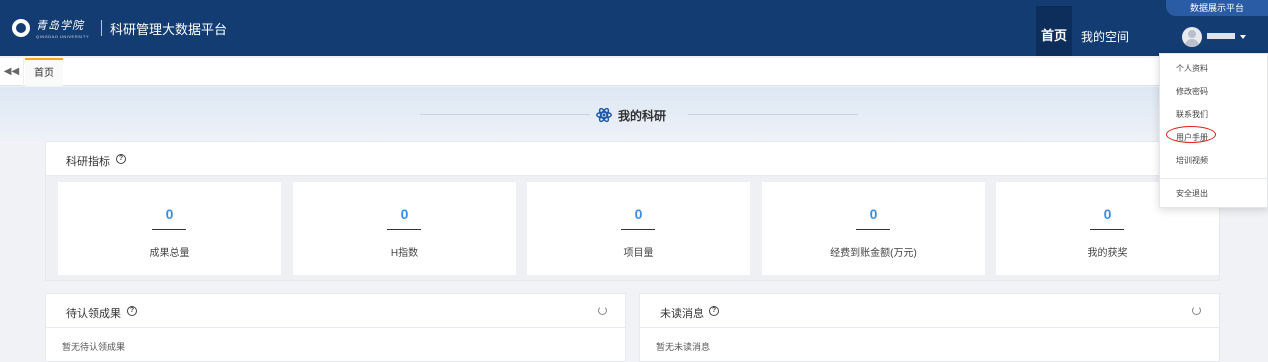  What do you see at coordinates (638, 253) in the screenshot?
I see `metric-label: 项目量` at bounding box center [638, 253].